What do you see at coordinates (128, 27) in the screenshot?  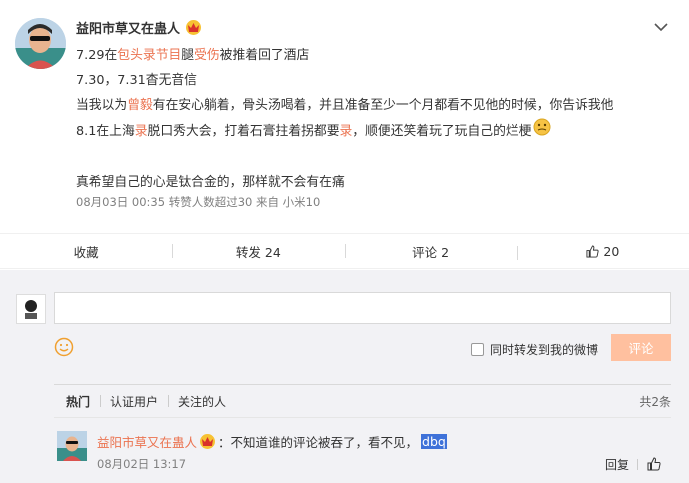 I see `author-name-text: 益阳市草又在蛊人` at bounding box center [128, 27].